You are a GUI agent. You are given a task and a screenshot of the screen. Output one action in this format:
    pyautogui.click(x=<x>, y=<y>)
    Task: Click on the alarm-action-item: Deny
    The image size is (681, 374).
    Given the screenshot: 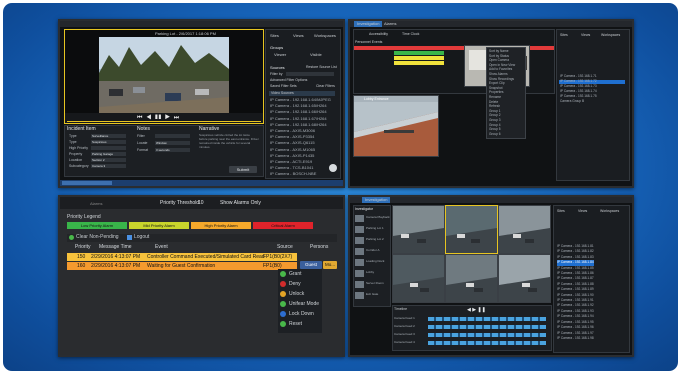 What is the action you would take?
    pyautogui.click(x=300, y=284)
    